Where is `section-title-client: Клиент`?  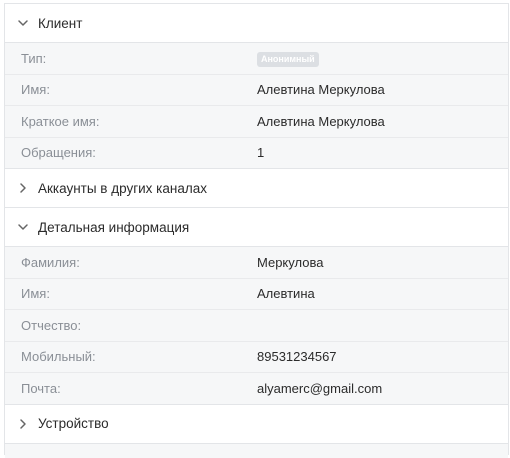 section-title-client: Клиент is located at coordinates (60, 23).